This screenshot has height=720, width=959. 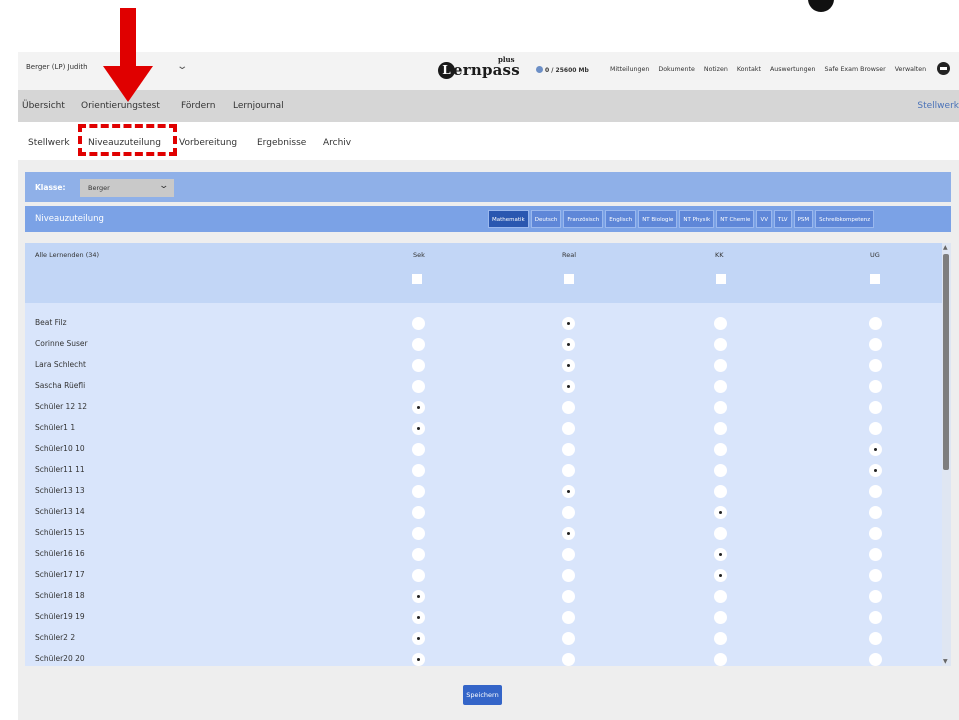 What do you see at coordinates (569, 279) in the screenshot?
I see `select-all-real-checkbox` at bounding box center [569, 279].